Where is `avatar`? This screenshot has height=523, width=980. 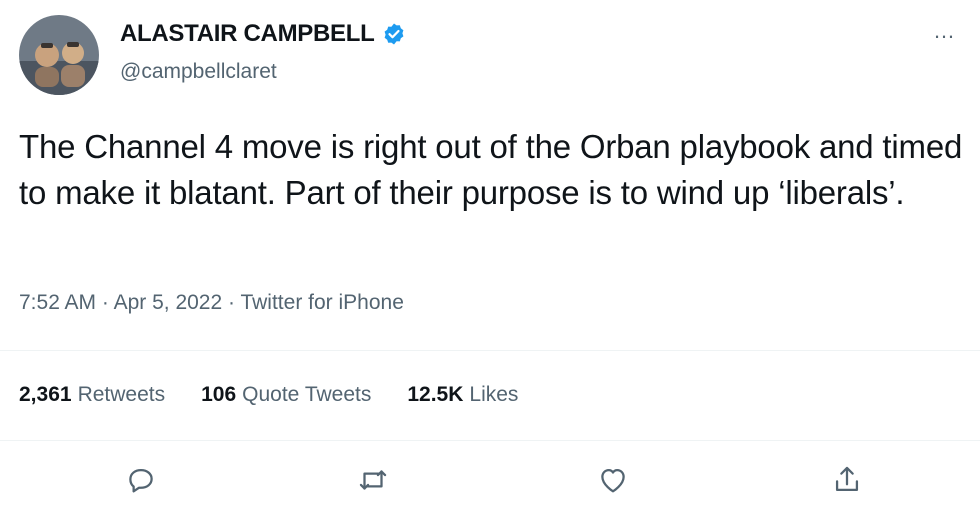
avatar is located at coordinates (59, 55).